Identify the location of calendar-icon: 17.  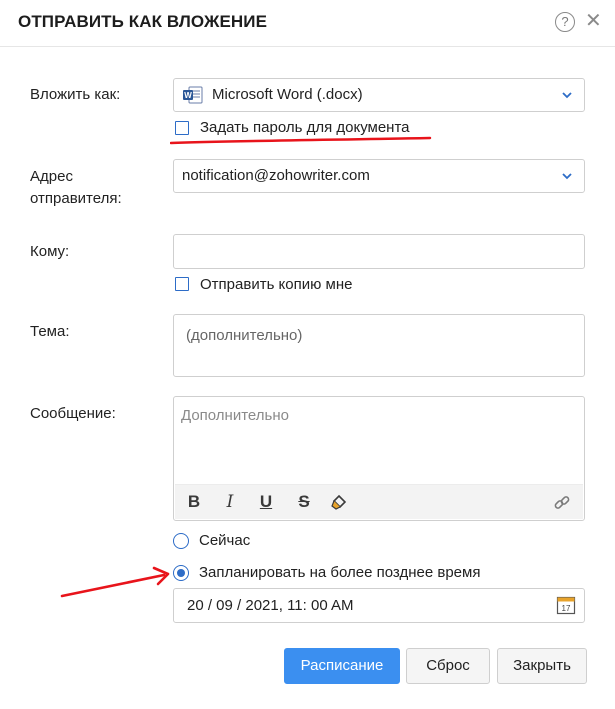
(566, 605).